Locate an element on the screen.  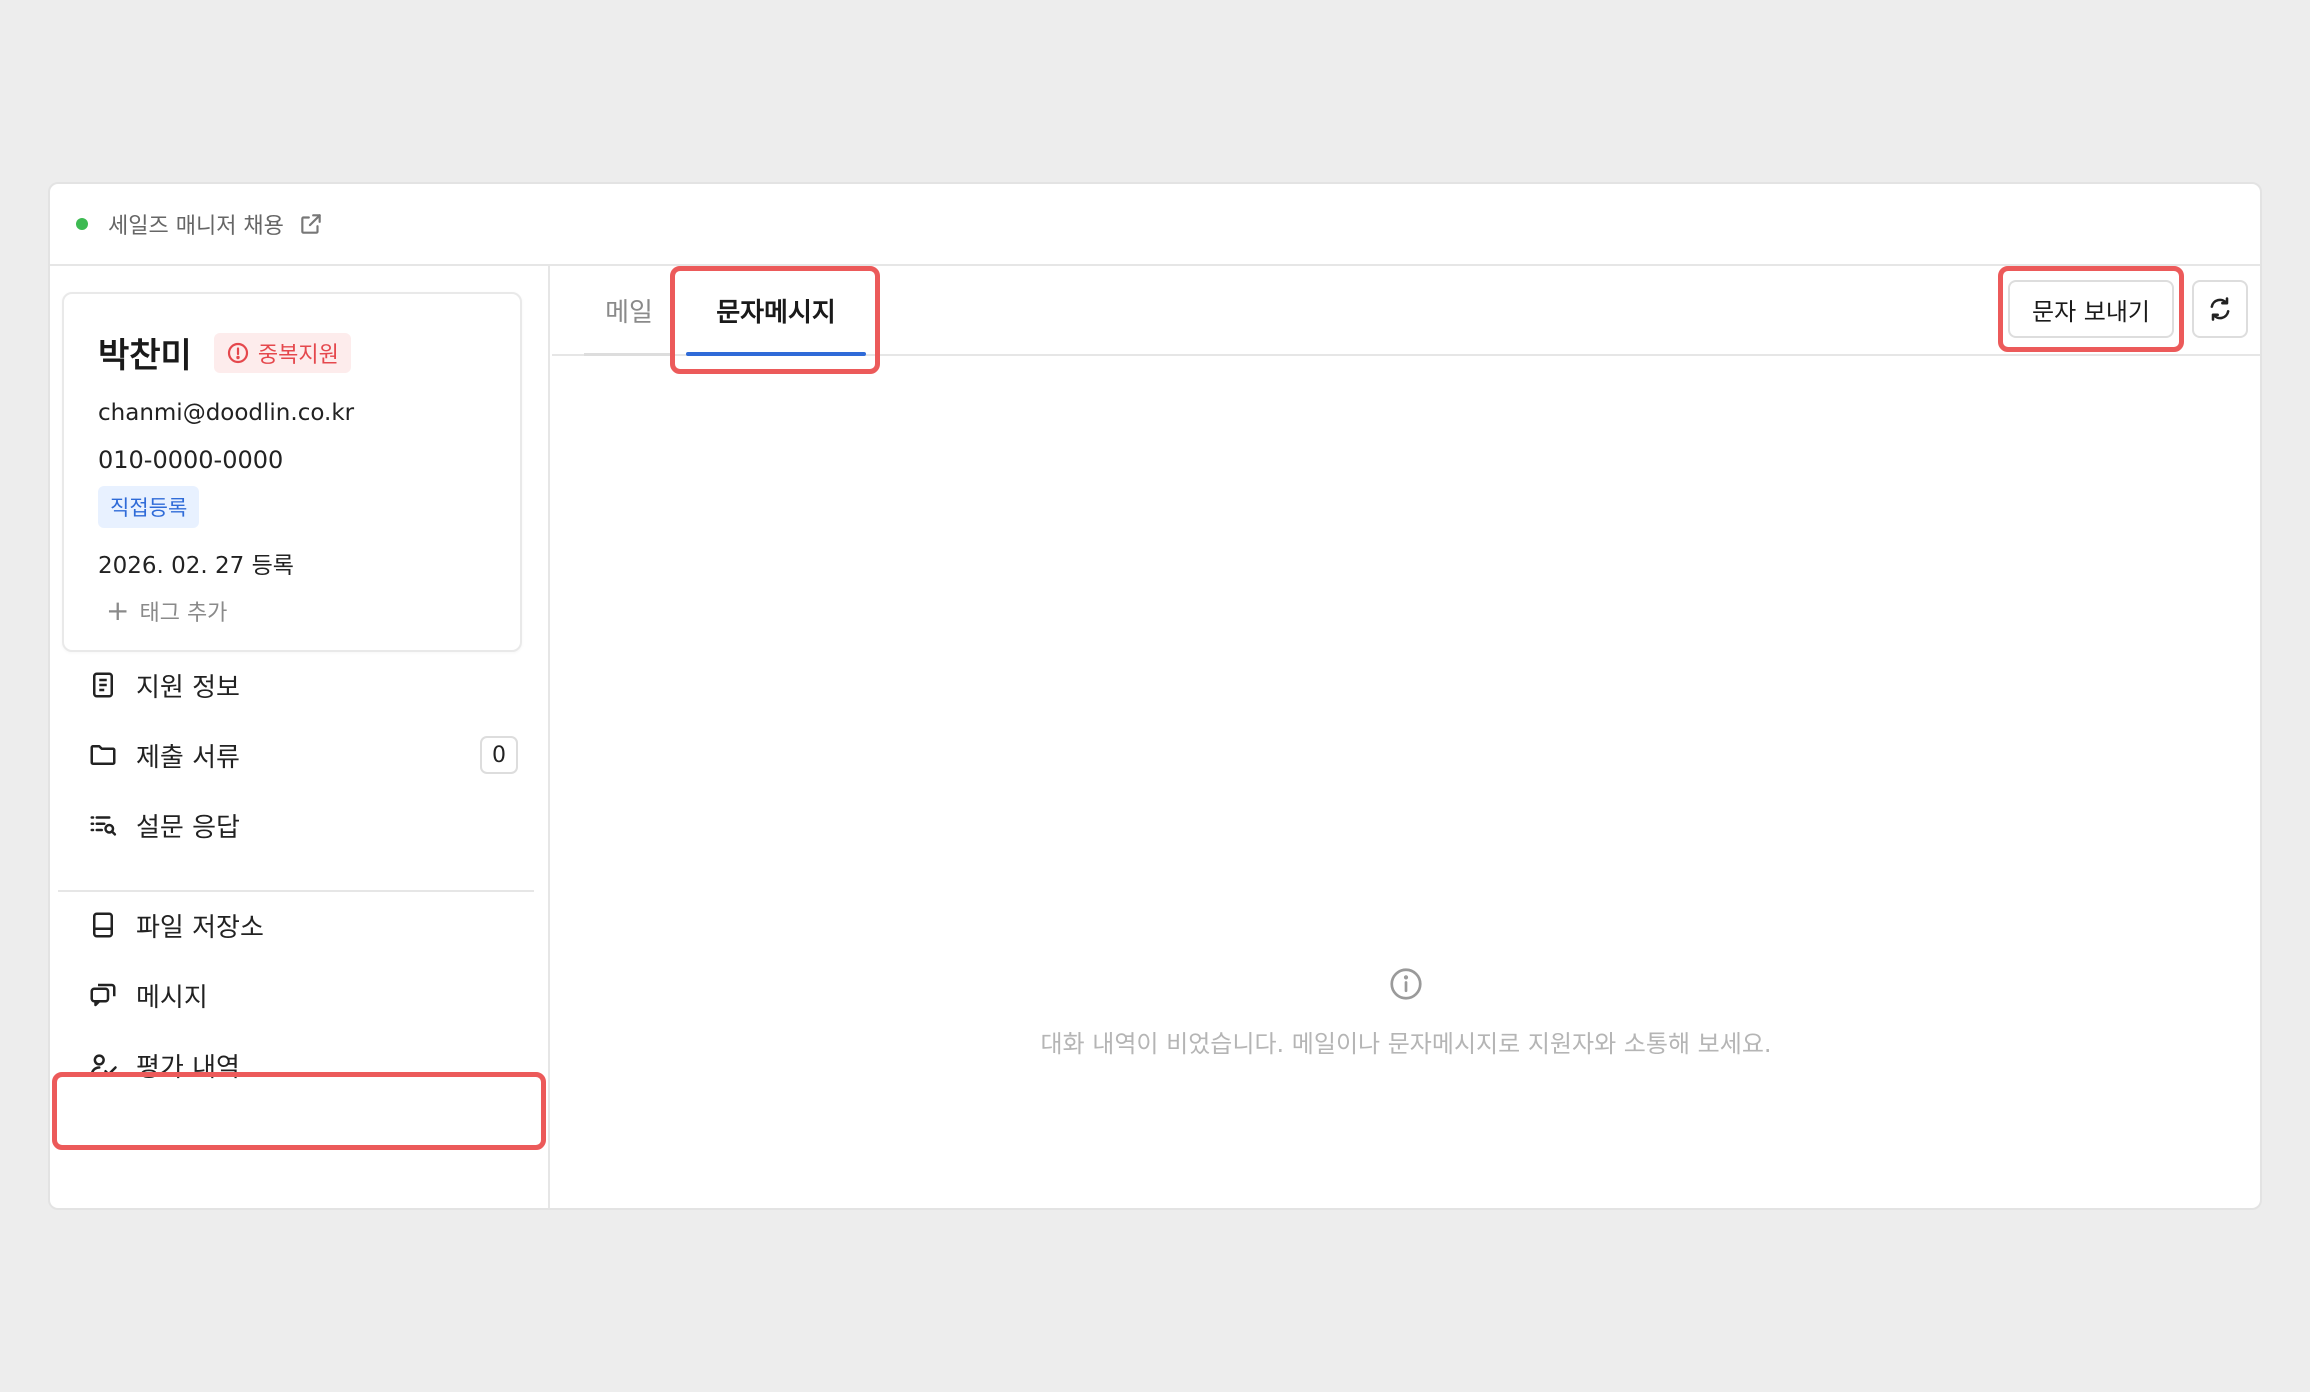
job-title: 세일즈 매니저 채용 is located at coordinates (196, 226).